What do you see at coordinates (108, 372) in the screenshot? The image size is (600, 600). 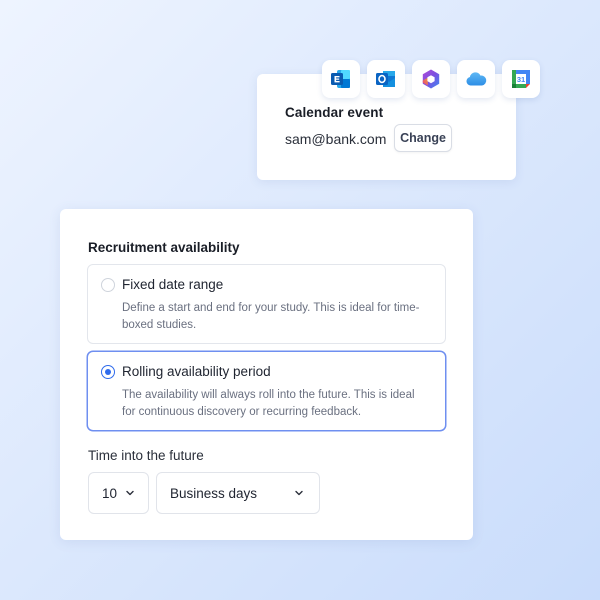 I see `rolling-availability-radio` at bounding box center [108, 372].